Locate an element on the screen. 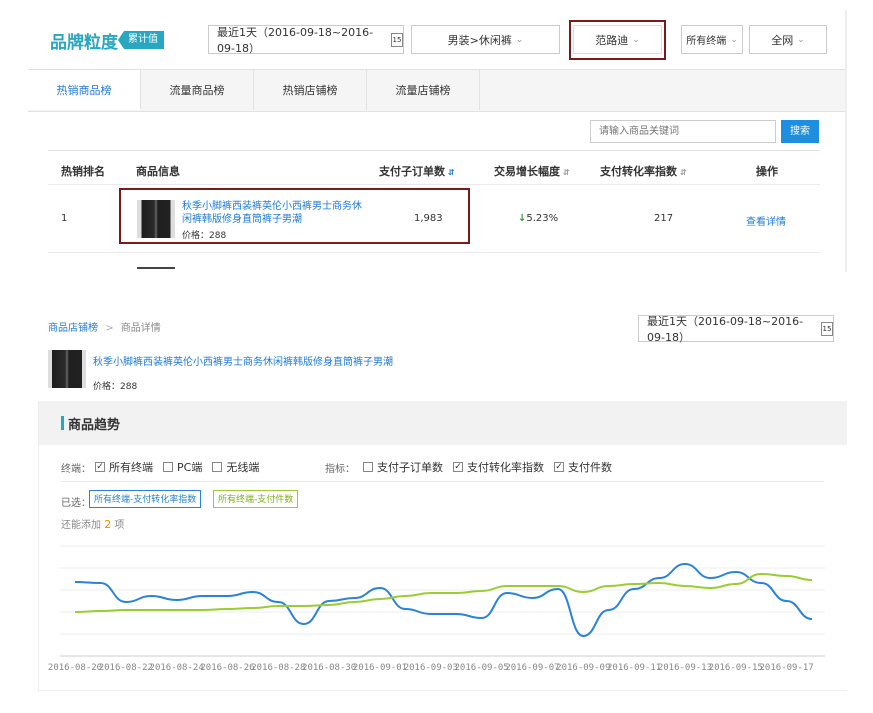  cumulative-badge: 累计值 is located at coordinates (141, 40).